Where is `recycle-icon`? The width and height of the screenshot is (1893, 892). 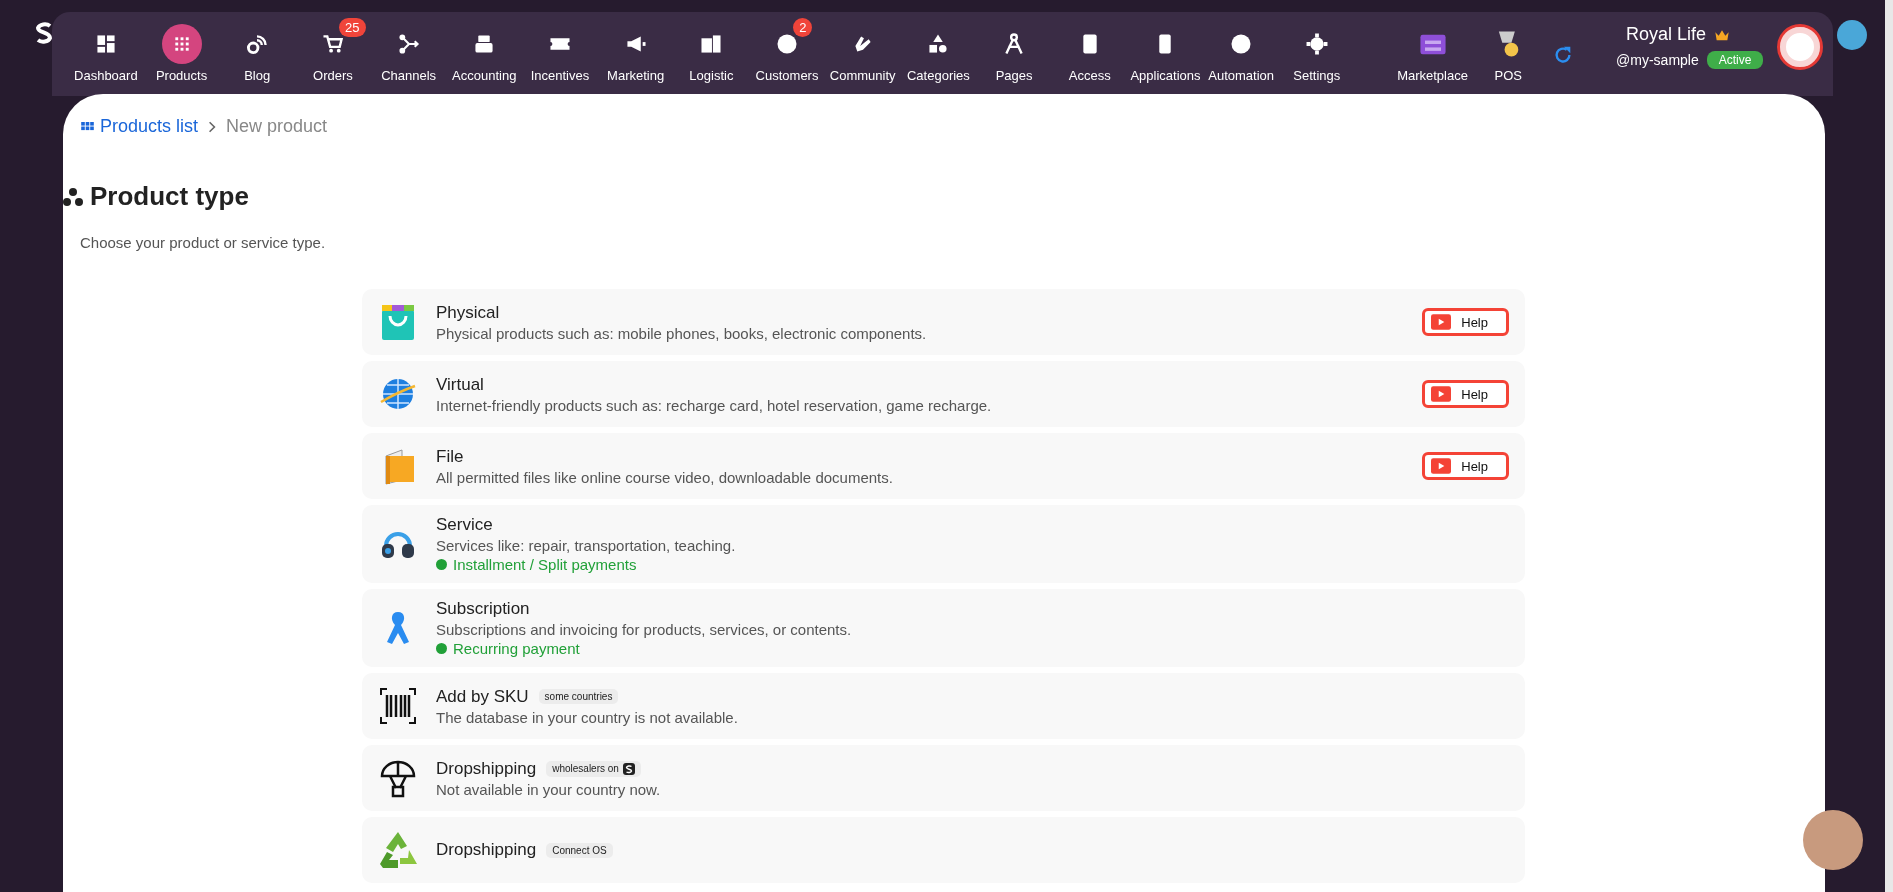 recycle-icon is located at coordinates (398, 850).